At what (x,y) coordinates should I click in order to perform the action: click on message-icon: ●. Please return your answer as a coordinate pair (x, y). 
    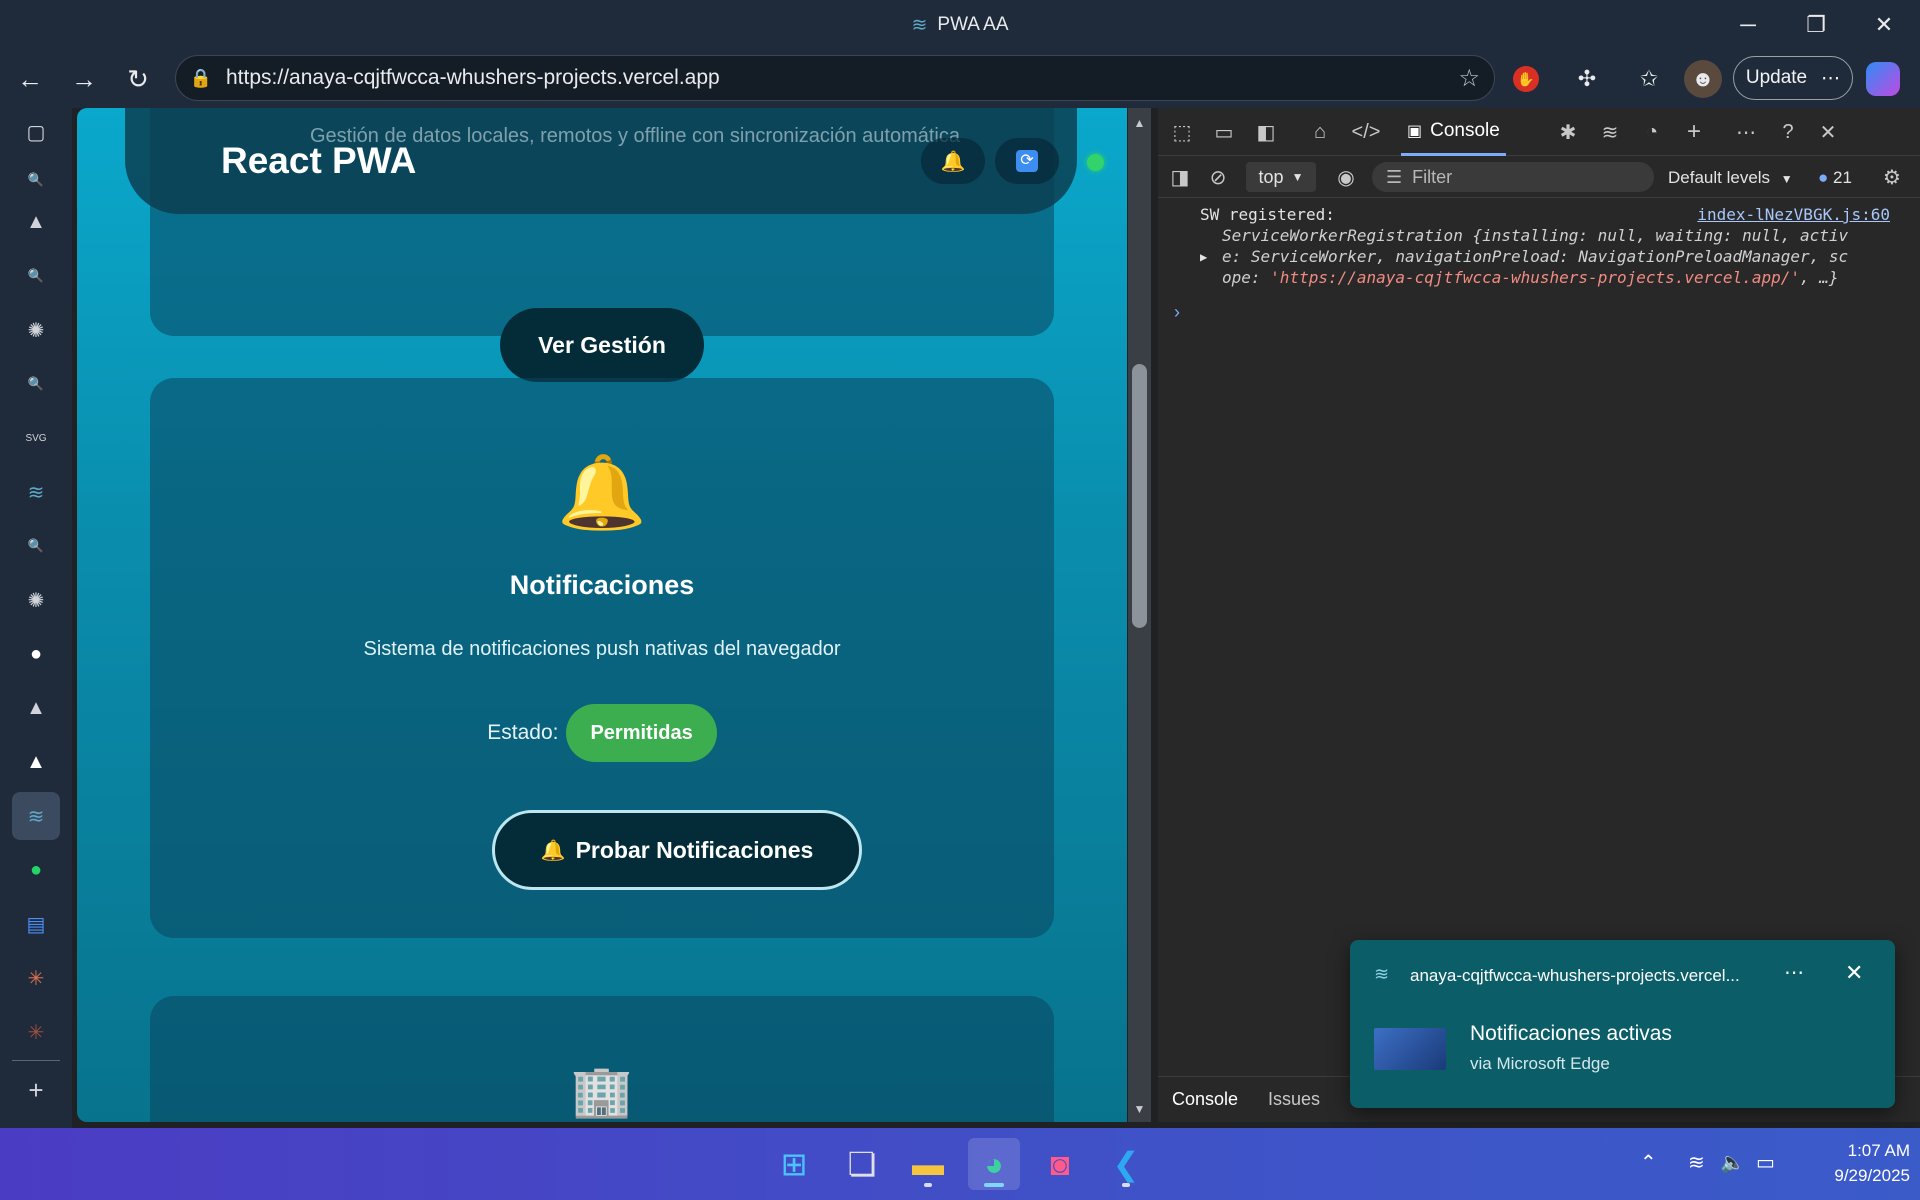
    Looking at the image, I should click on (1823, 177).